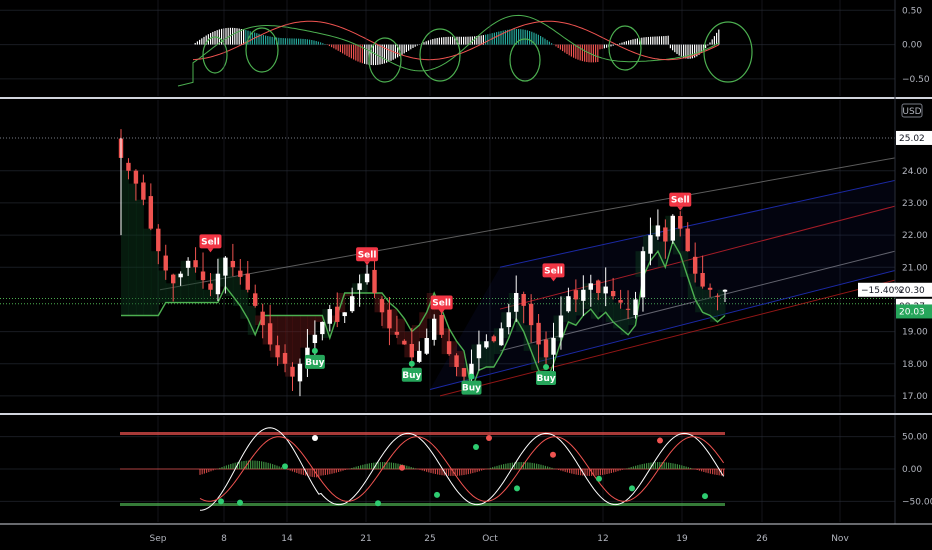 The image size is (932, 550). Describe the element at coordinates (915, 397) in the screenshot. I see `price-tick-label: 17.00` at that location.